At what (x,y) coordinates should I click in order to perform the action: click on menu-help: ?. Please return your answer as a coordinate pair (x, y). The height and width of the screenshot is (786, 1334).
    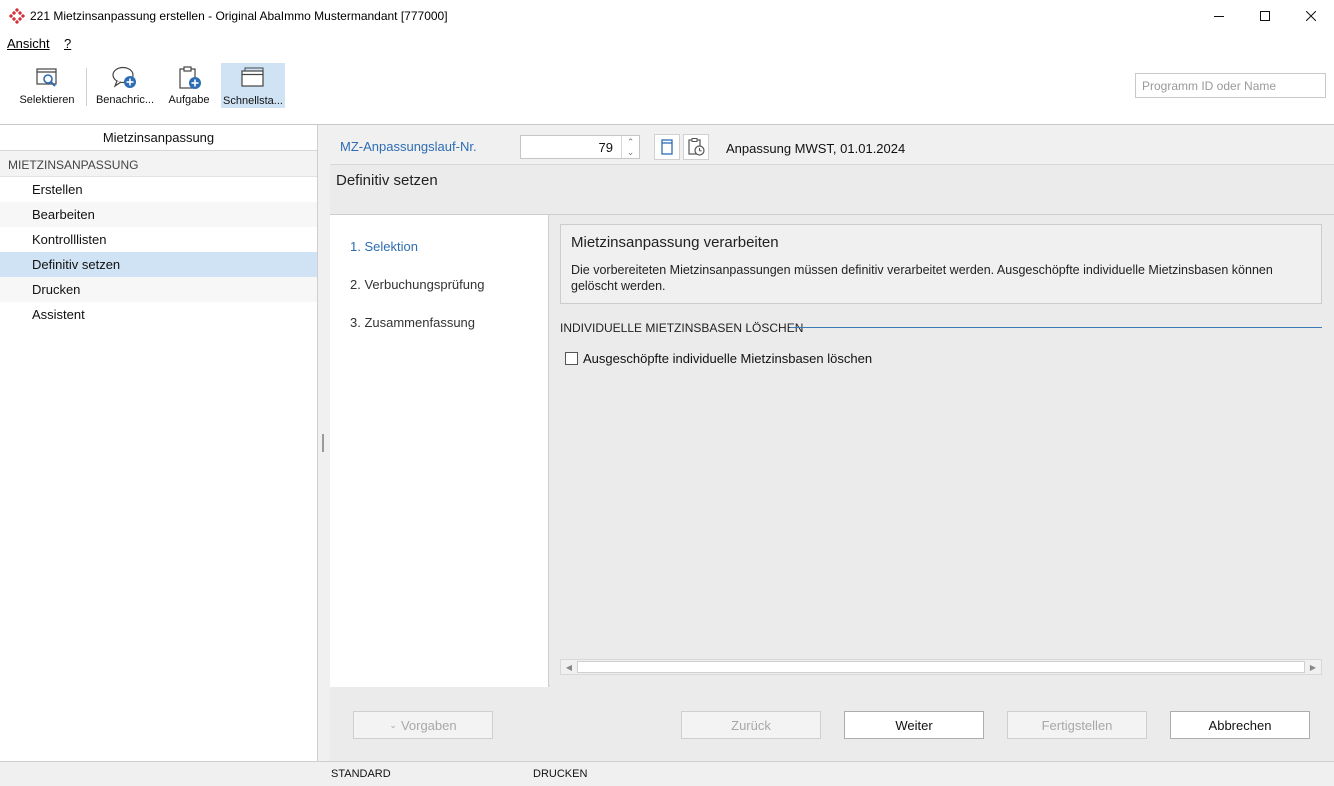
    Looking at the image, I should click on (67, 43).